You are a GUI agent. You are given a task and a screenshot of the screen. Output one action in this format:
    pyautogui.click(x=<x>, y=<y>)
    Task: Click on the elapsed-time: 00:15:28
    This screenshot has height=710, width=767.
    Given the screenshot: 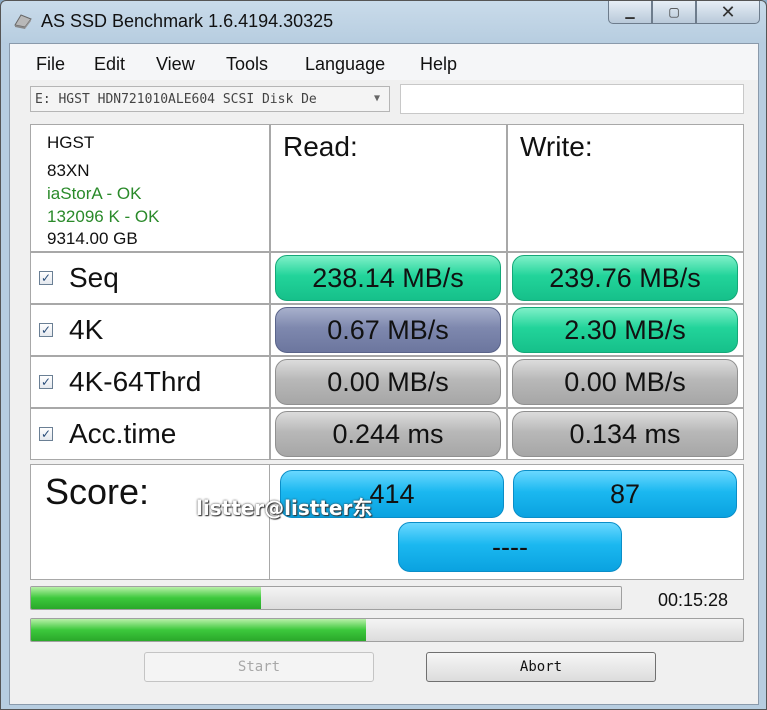 What is the action you would take?
    pyautogui.click(x=693, y=600)
    